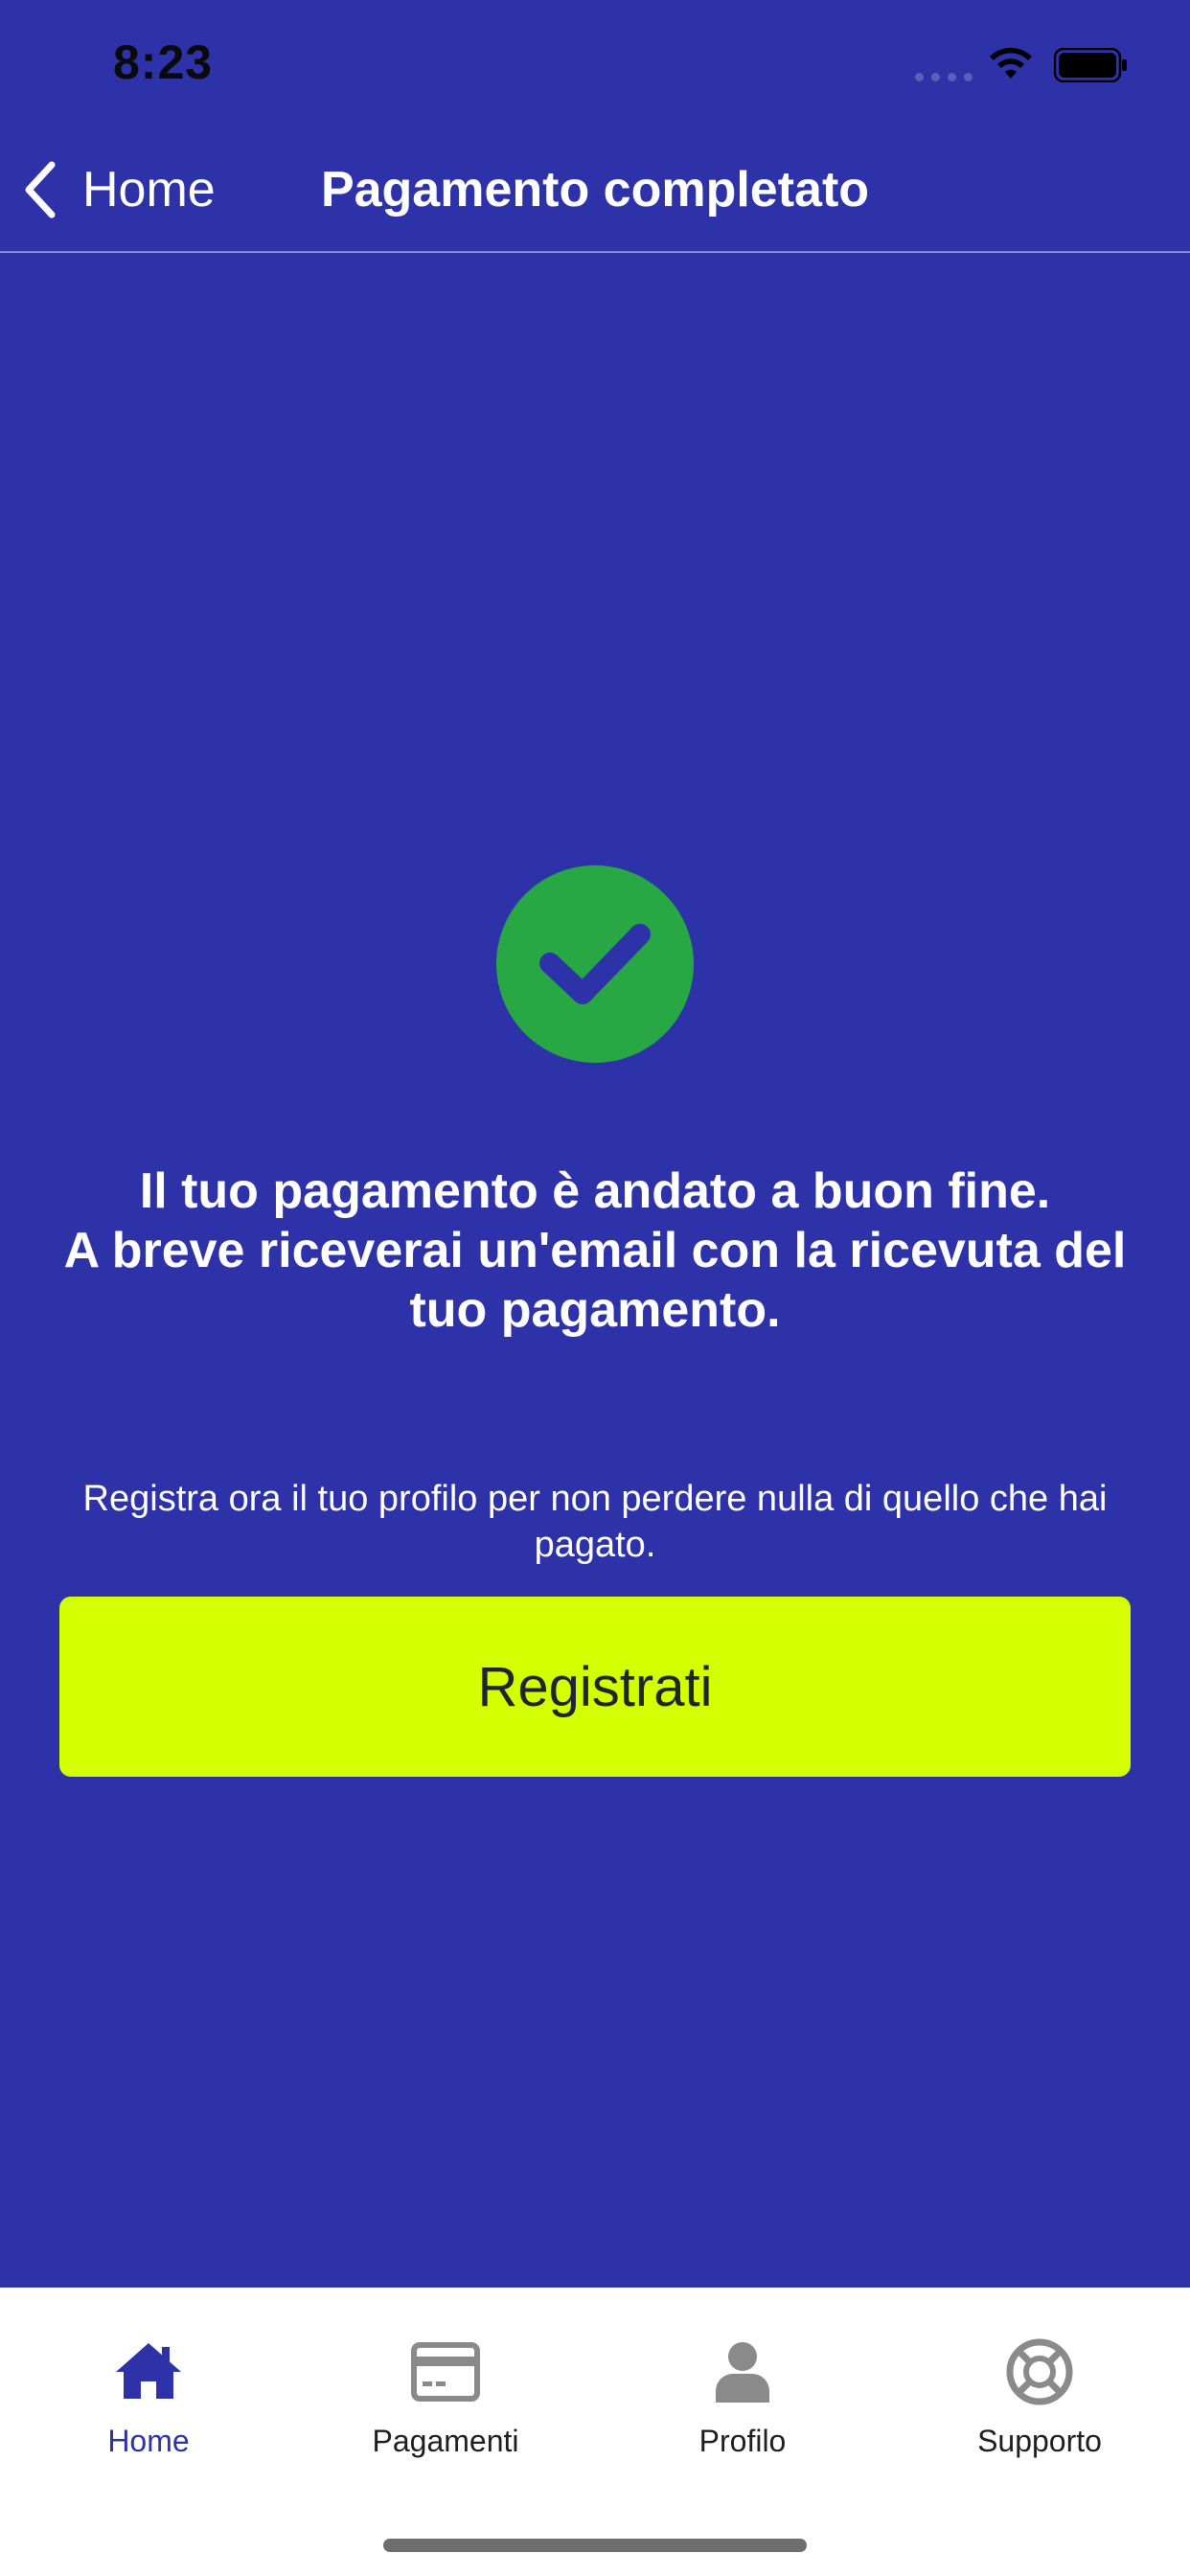 Image resolution: width=1190 pixels, height=2576 pixels. Describe the element at coordinates (445, 2414) in the screenshot. I see `tab-pagamenti: Pagamenti` at that location.